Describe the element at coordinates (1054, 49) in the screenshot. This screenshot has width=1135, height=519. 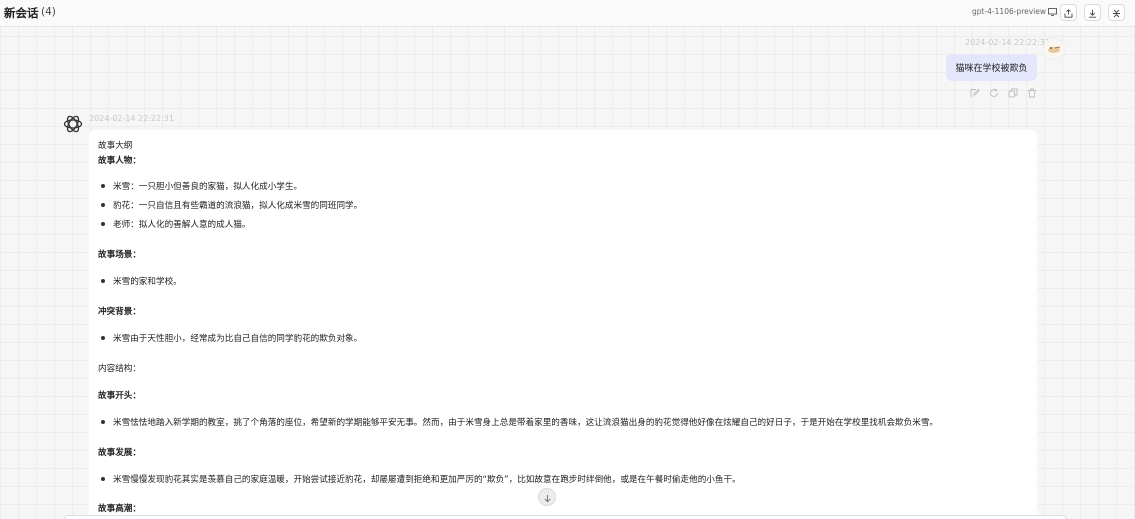
I see `avatar` at that location.